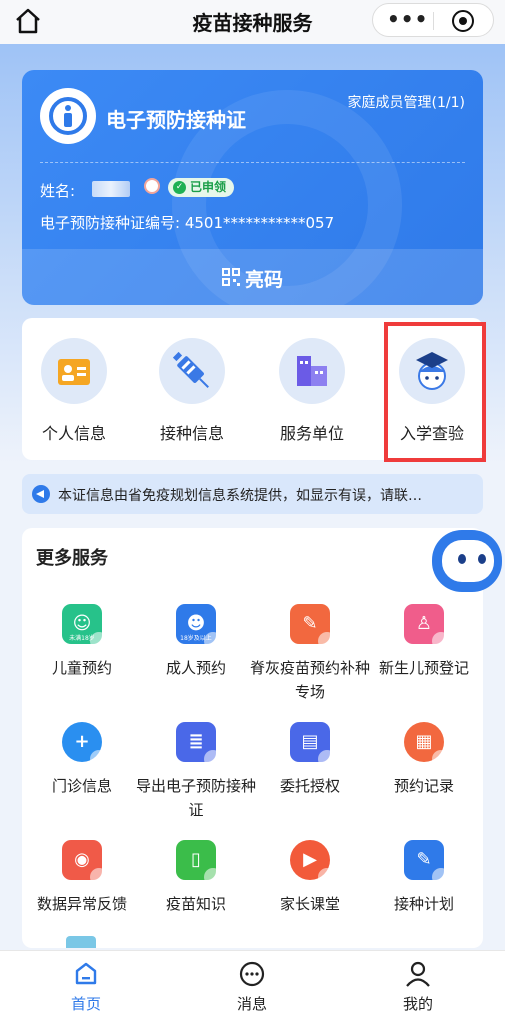 The width and height of the screenshot is (505, 1017). What do you see at coordinates (187, 223) in the screenshot?
I see `certificate-number: 电子预防接种证编号: 4501***********057` at bounding box center [187, 223].